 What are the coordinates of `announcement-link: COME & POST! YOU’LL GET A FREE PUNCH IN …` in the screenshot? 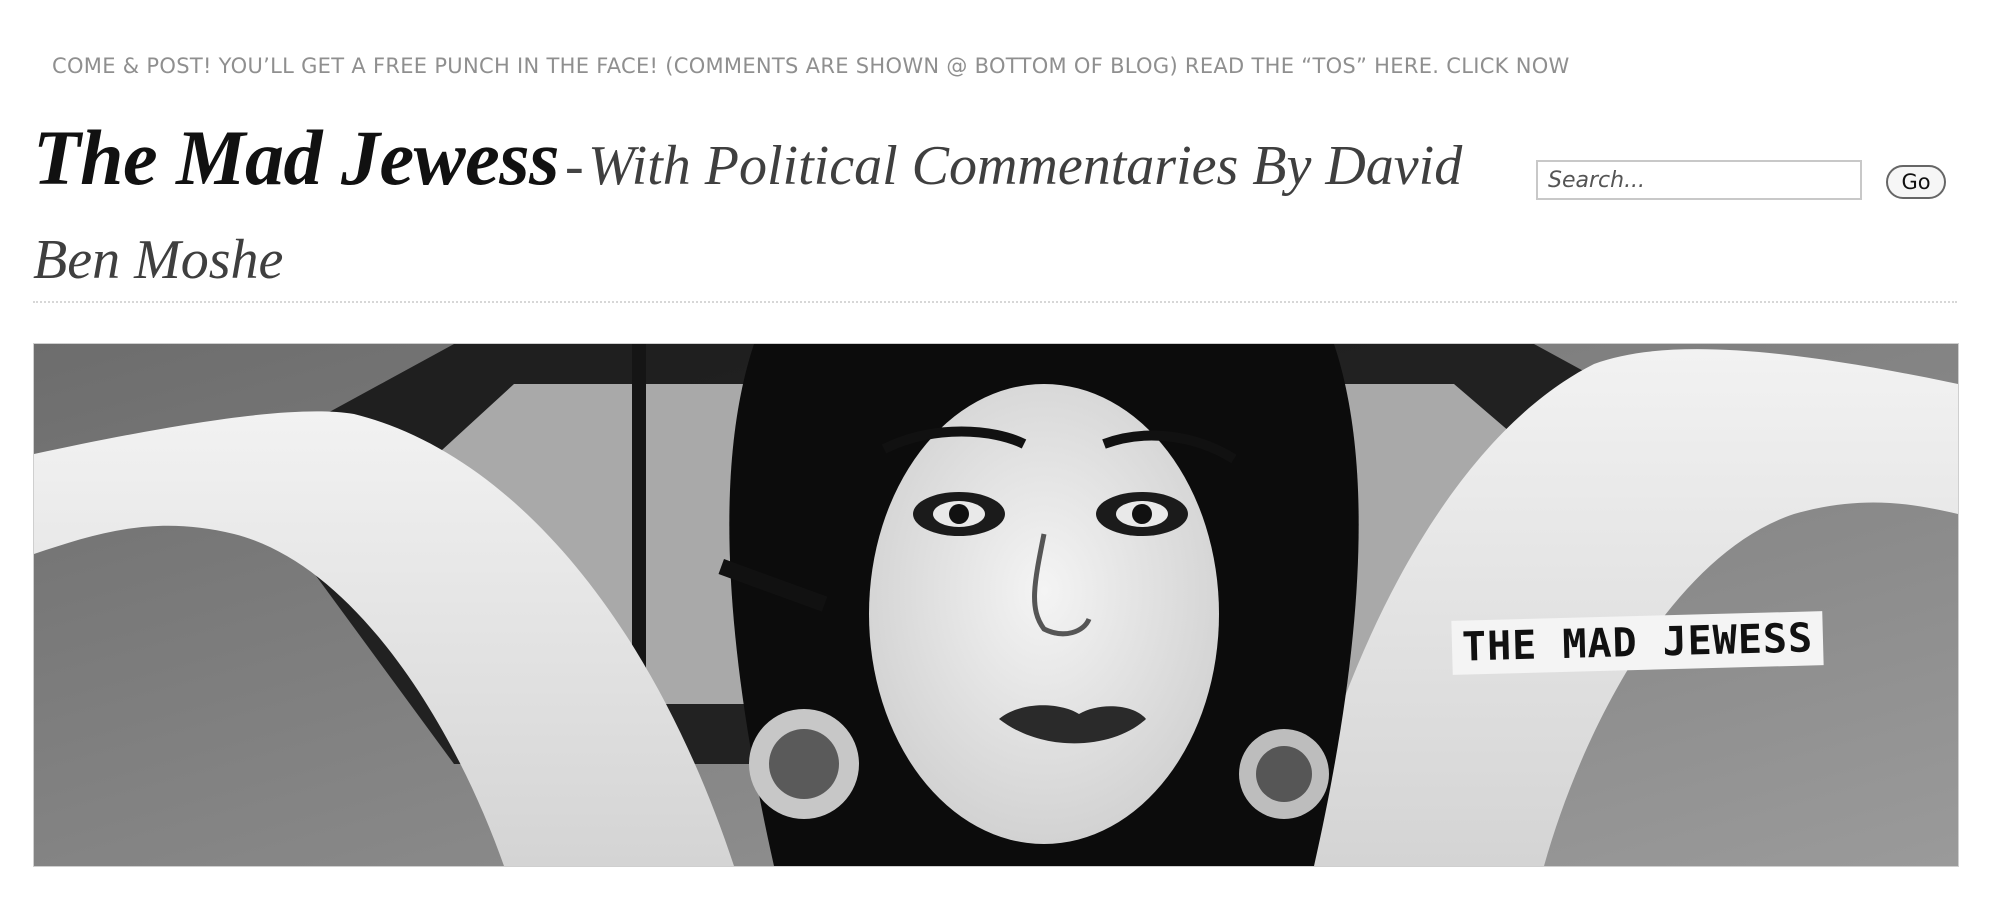 It's located at (811, 66).